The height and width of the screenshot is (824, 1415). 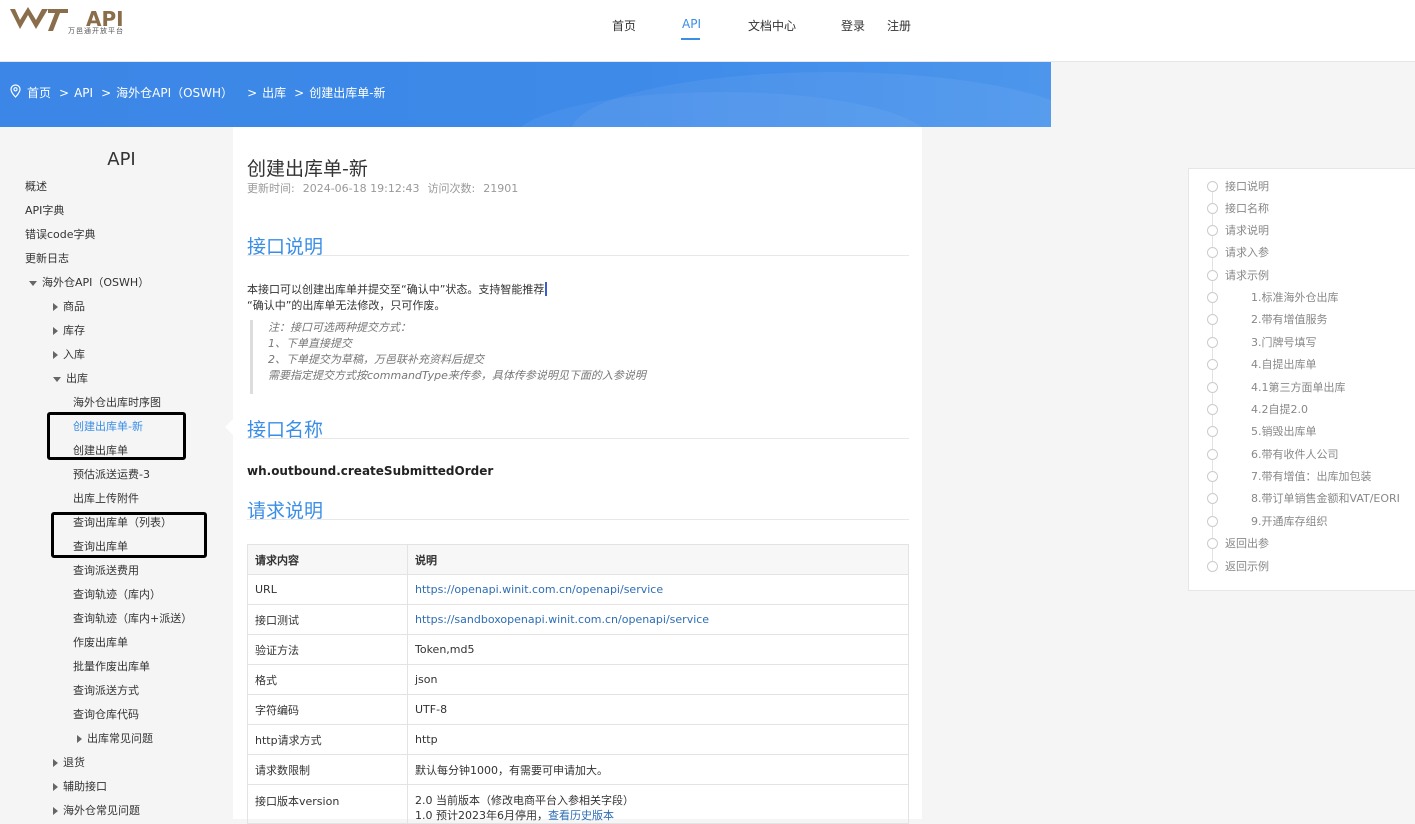 I want to click on nav-docs: 文档中心, so click(x=772, y=25).